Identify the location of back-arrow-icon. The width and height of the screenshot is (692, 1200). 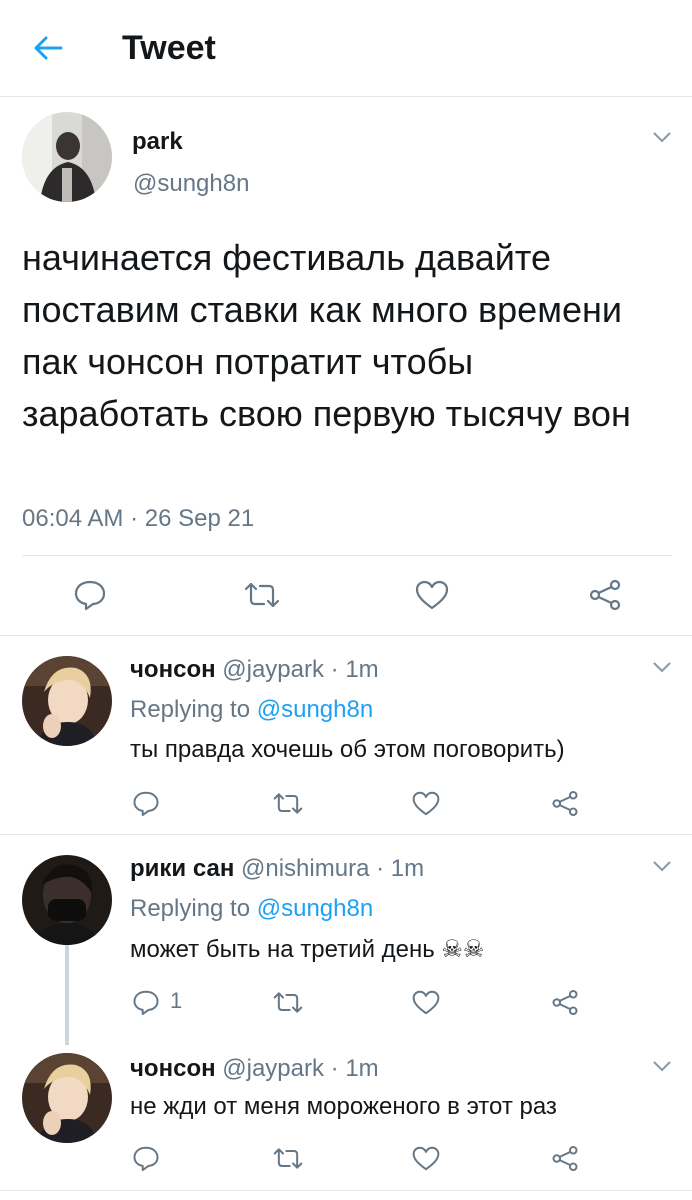
(48, 48).